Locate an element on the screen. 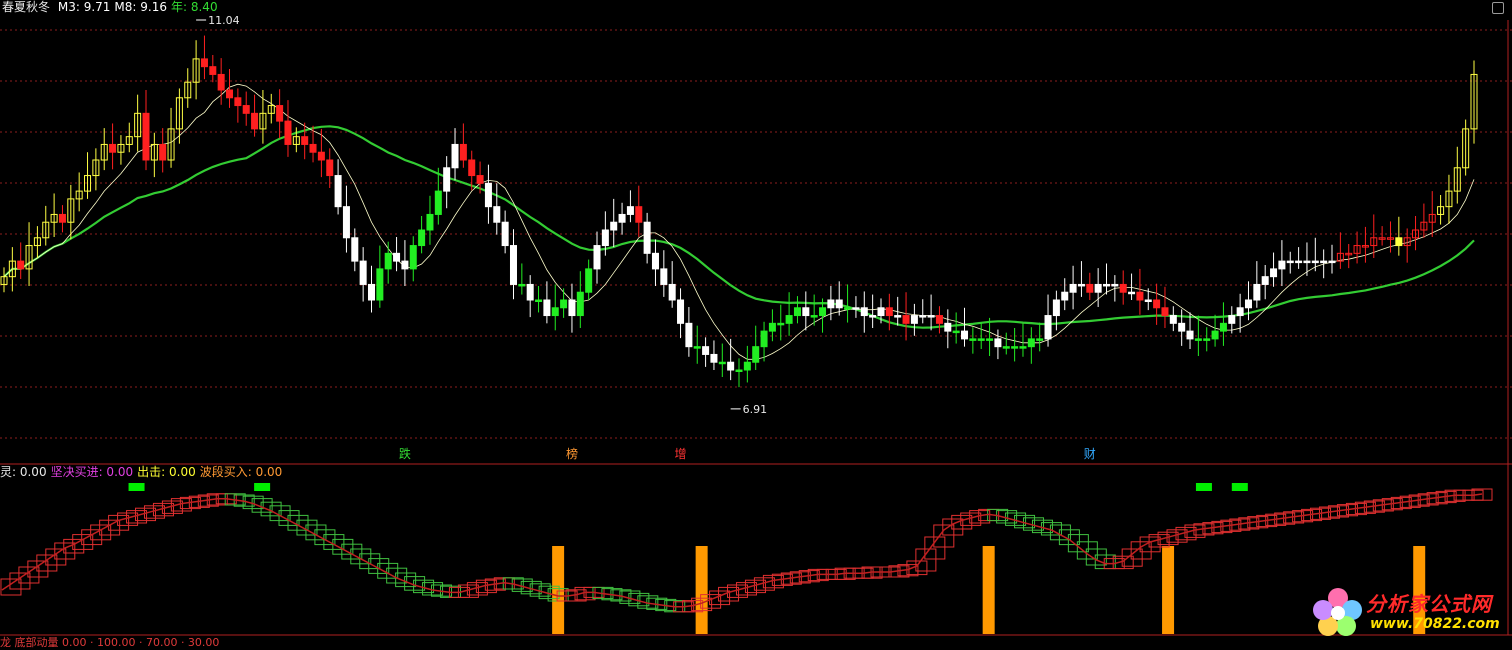 The height and width of the screenshot is (650, 1512). indicator-title: 春夏秋冬 is located at coordinates (26, 7).